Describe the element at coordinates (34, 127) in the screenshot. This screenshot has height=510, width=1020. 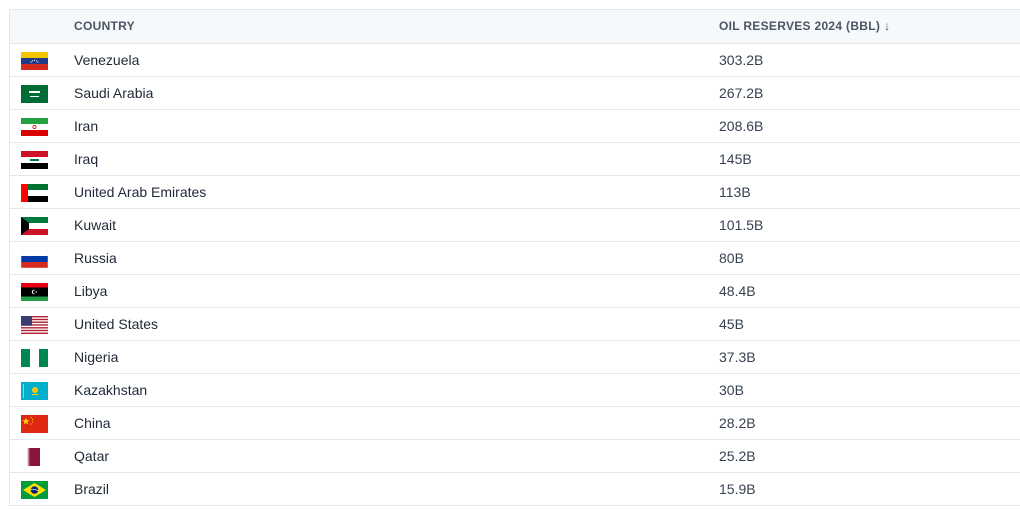
I see `iran-flag-icon` at that location.